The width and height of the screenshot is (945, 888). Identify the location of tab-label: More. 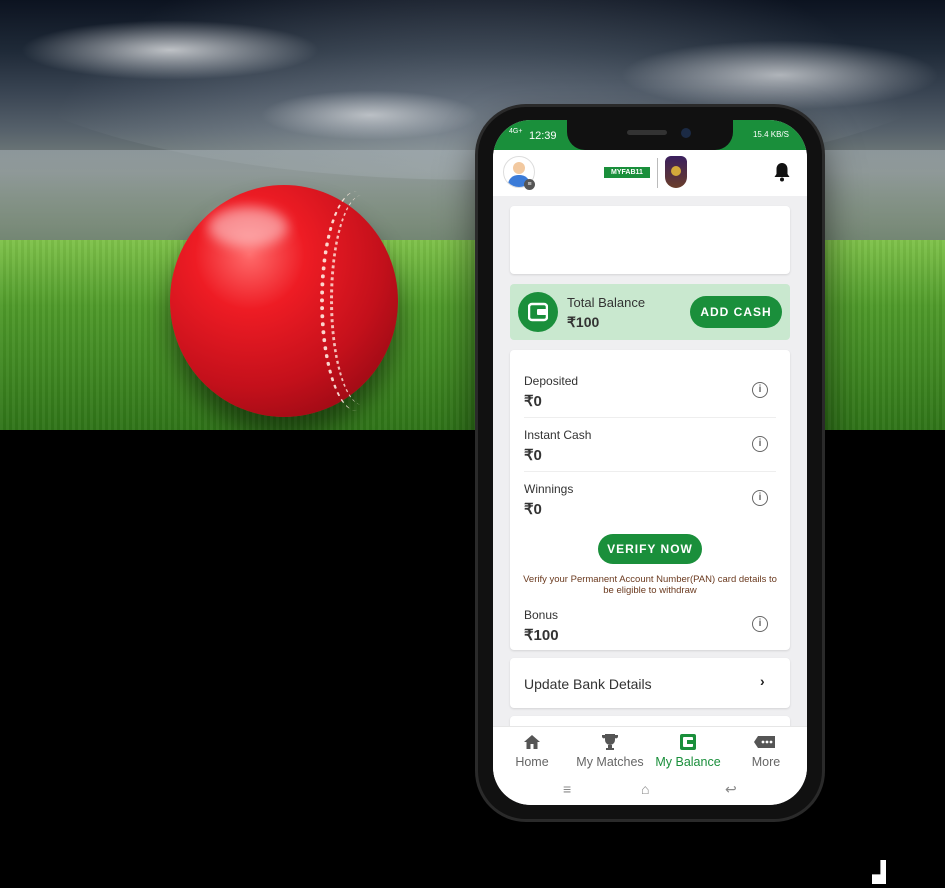
(766, 762).